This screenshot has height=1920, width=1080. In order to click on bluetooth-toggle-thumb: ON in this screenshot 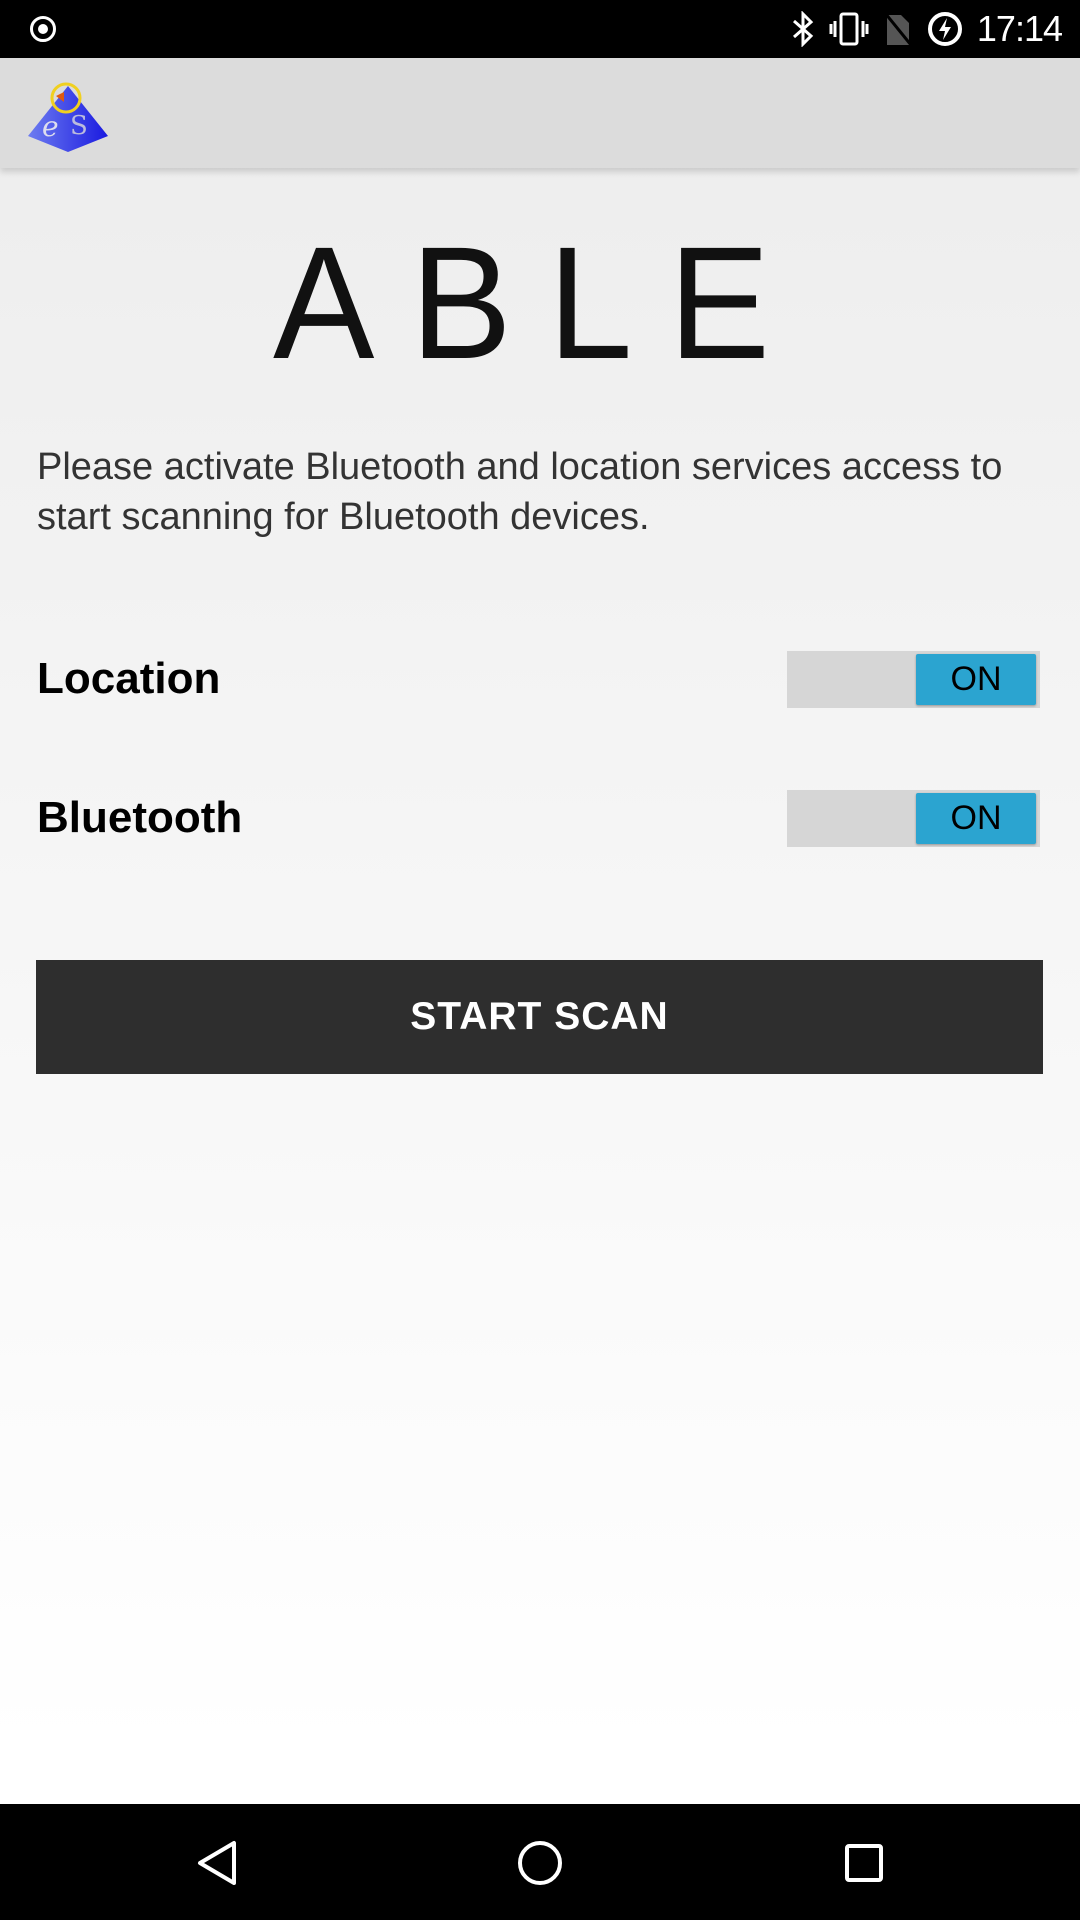, I will do `click(976, 818)`.